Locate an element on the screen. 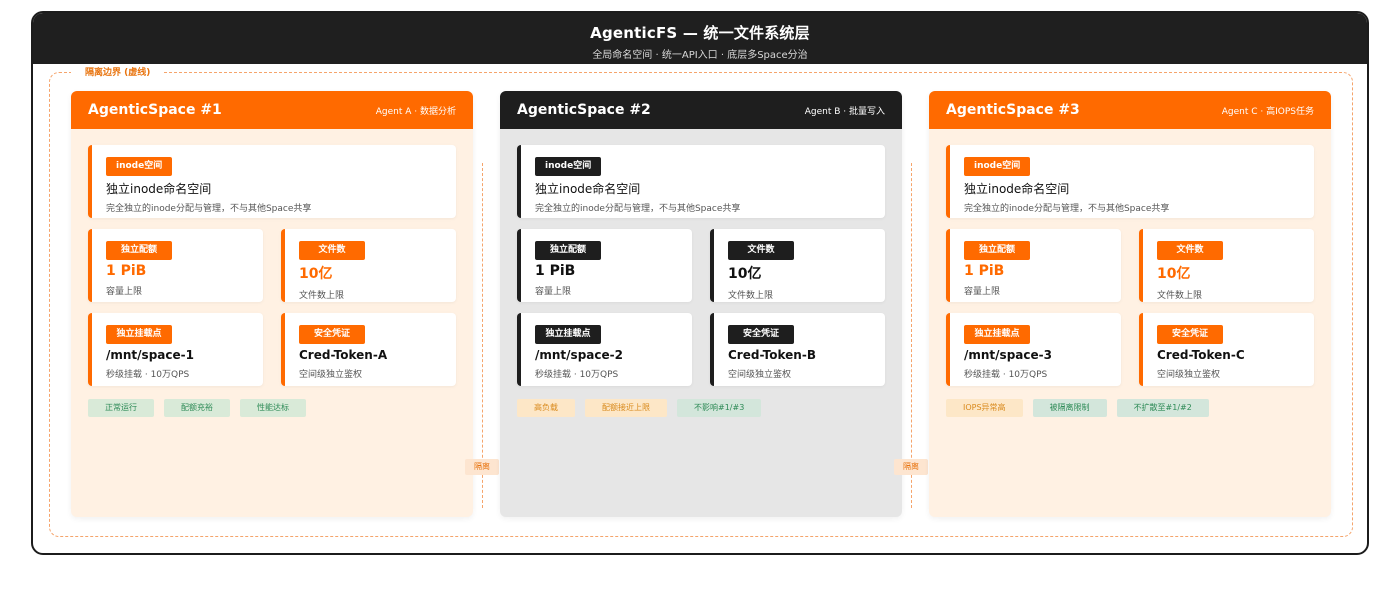 This screenshot has width=1400, height=595. mount-card: 独立挂载点 /mnt/space-1 秒级挂载 · 10万QPS is located at coordinates (175, 349).